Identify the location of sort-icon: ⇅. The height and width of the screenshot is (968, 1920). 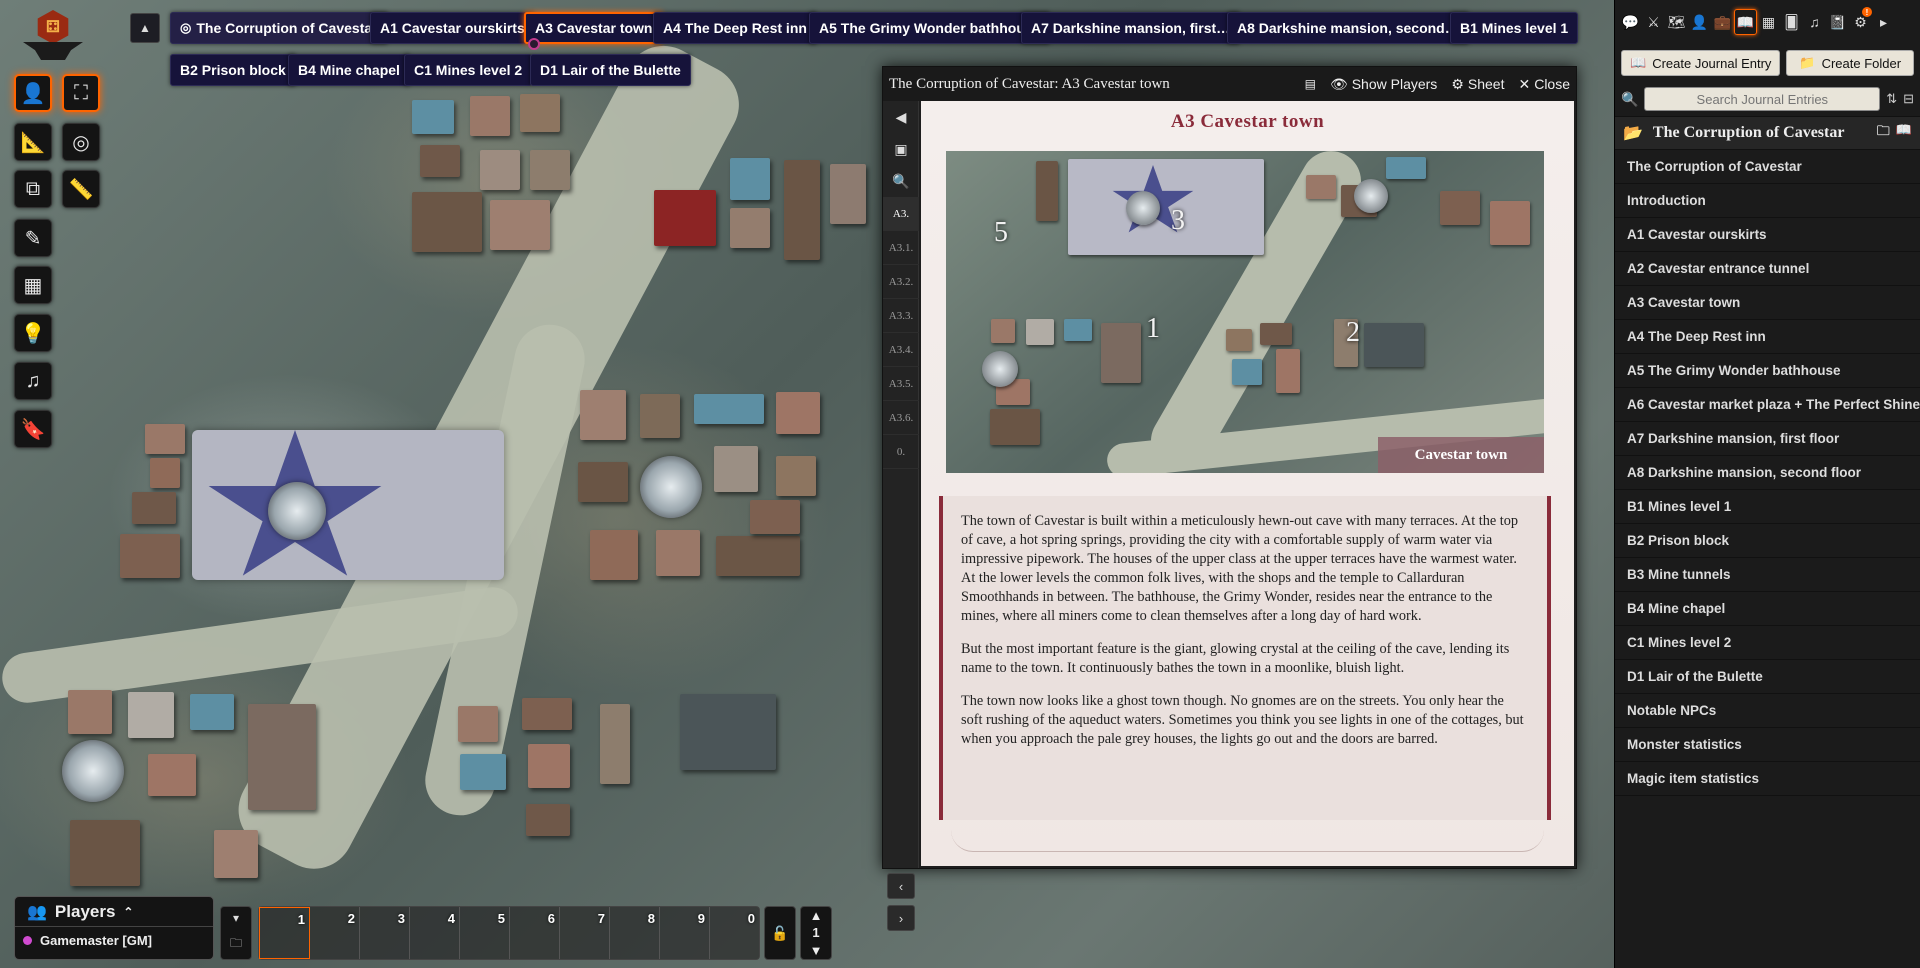
(1891, 99).